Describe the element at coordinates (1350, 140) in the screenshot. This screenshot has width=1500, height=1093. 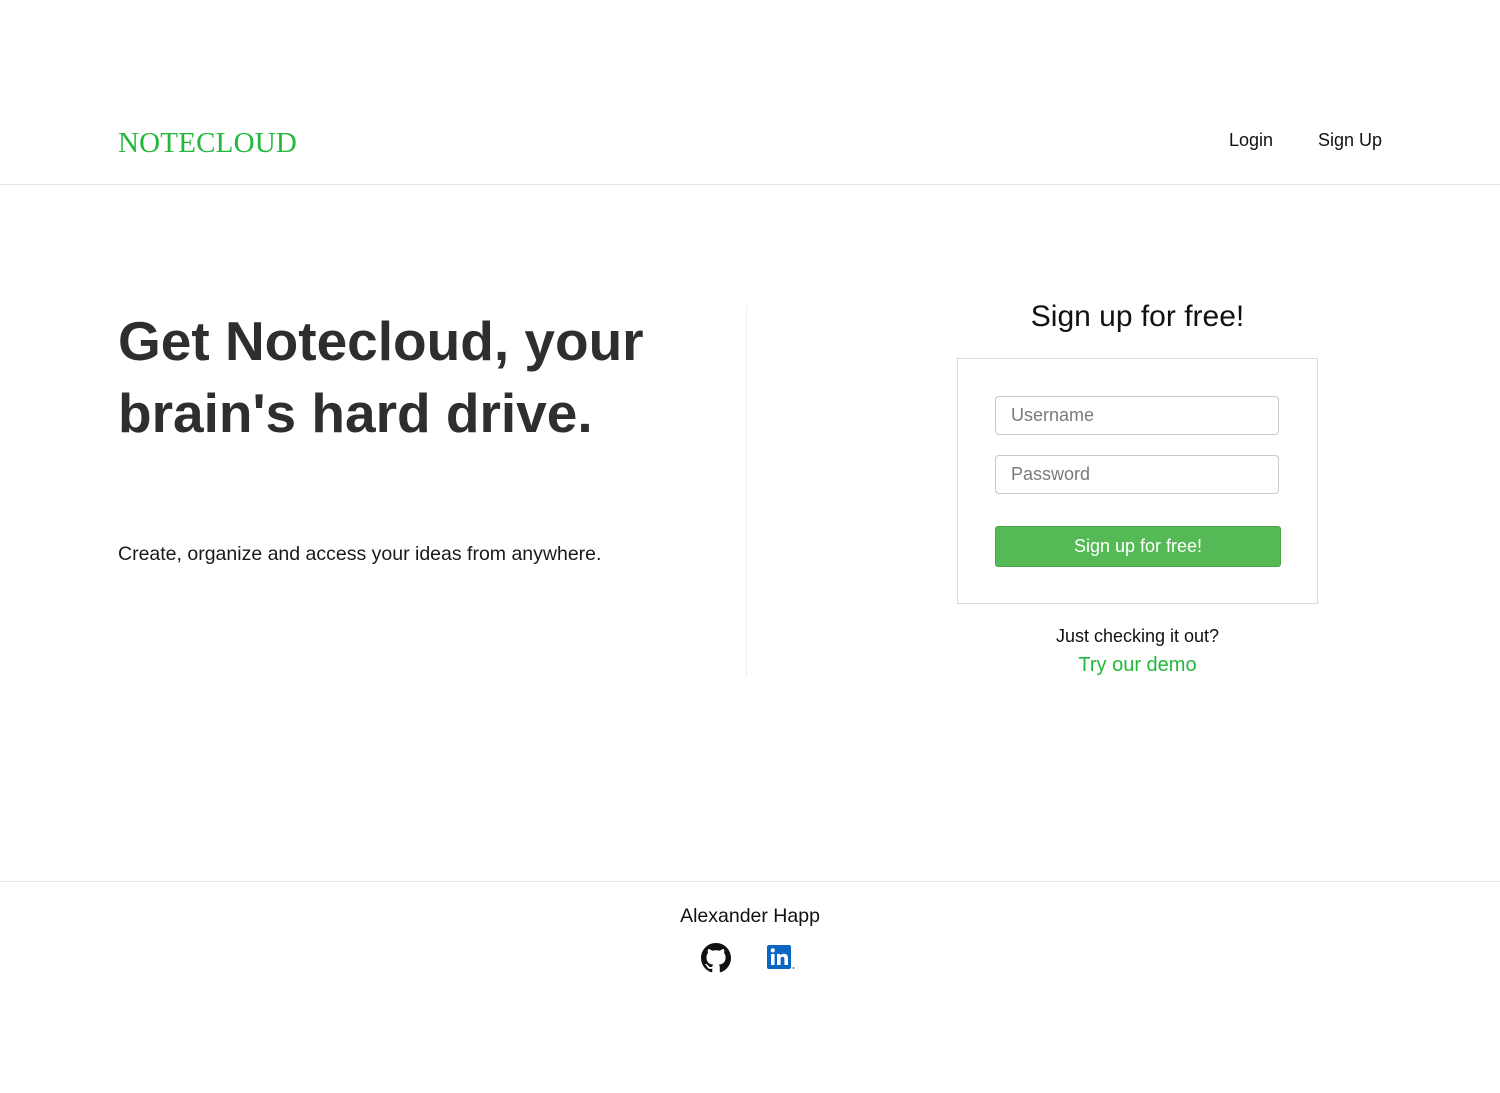
I see `signup-link: Sign Up` at that location.